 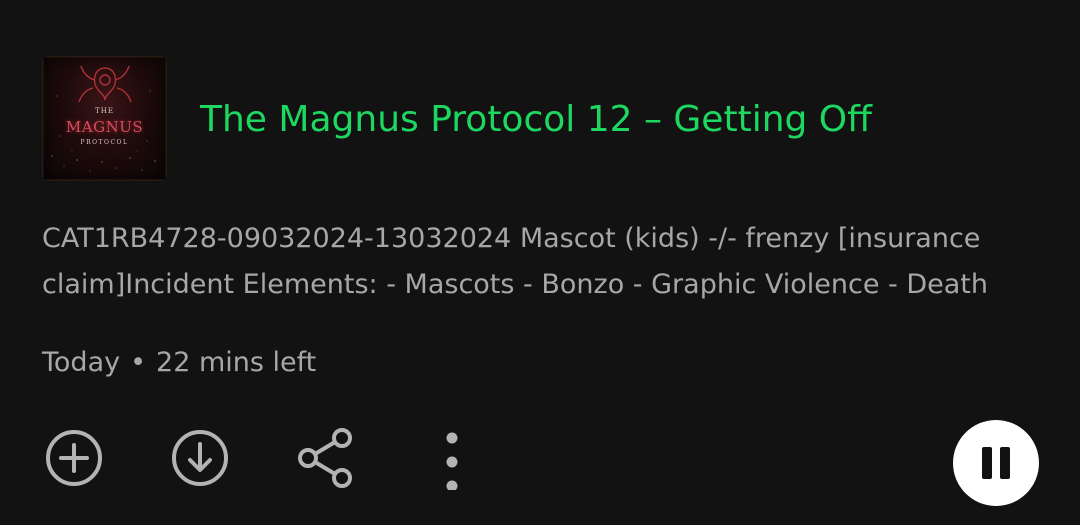 What do you see at coordinates (236, 362) in the screenshot?
I see `time-remaining: 22 mins left` at bounding box center [236, 362].